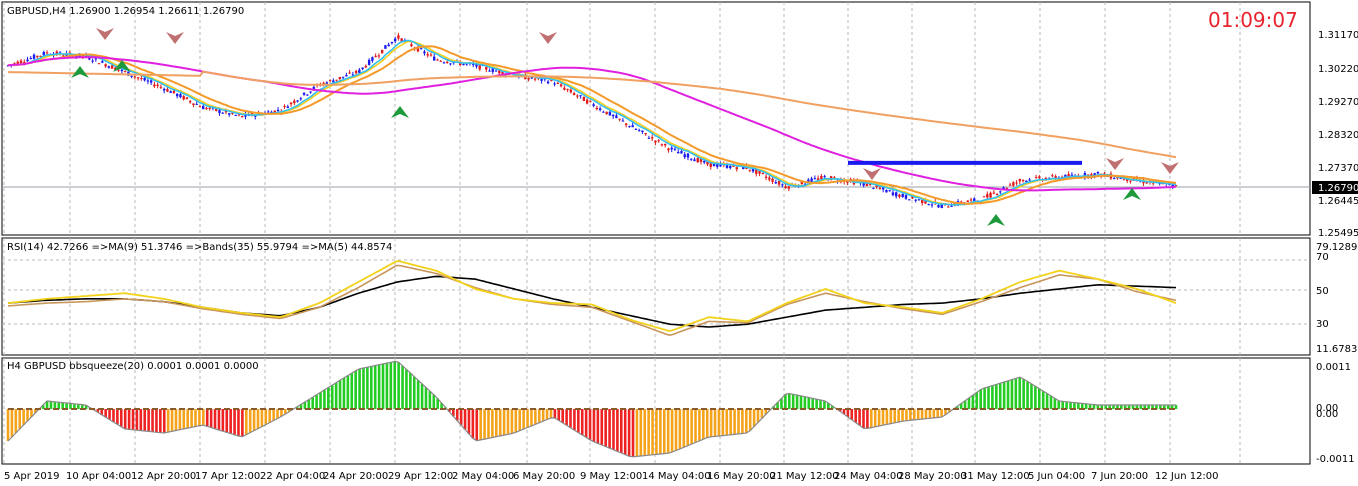 This screenshot has height=486, width=1358. Describe the element at coordinates (1338, 188) in the screenshot. I see `current-price-label: 1.26790` at that location.